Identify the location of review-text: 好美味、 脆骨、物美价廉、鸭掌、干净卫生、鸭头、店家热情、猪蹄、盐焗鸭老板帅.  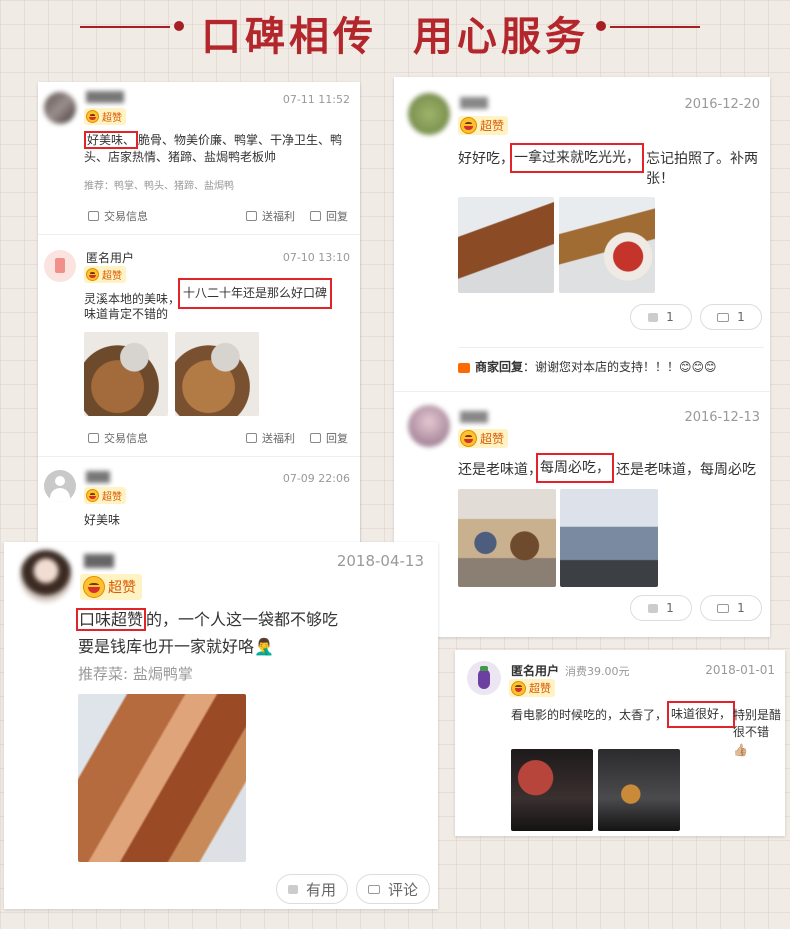
(213, 148).